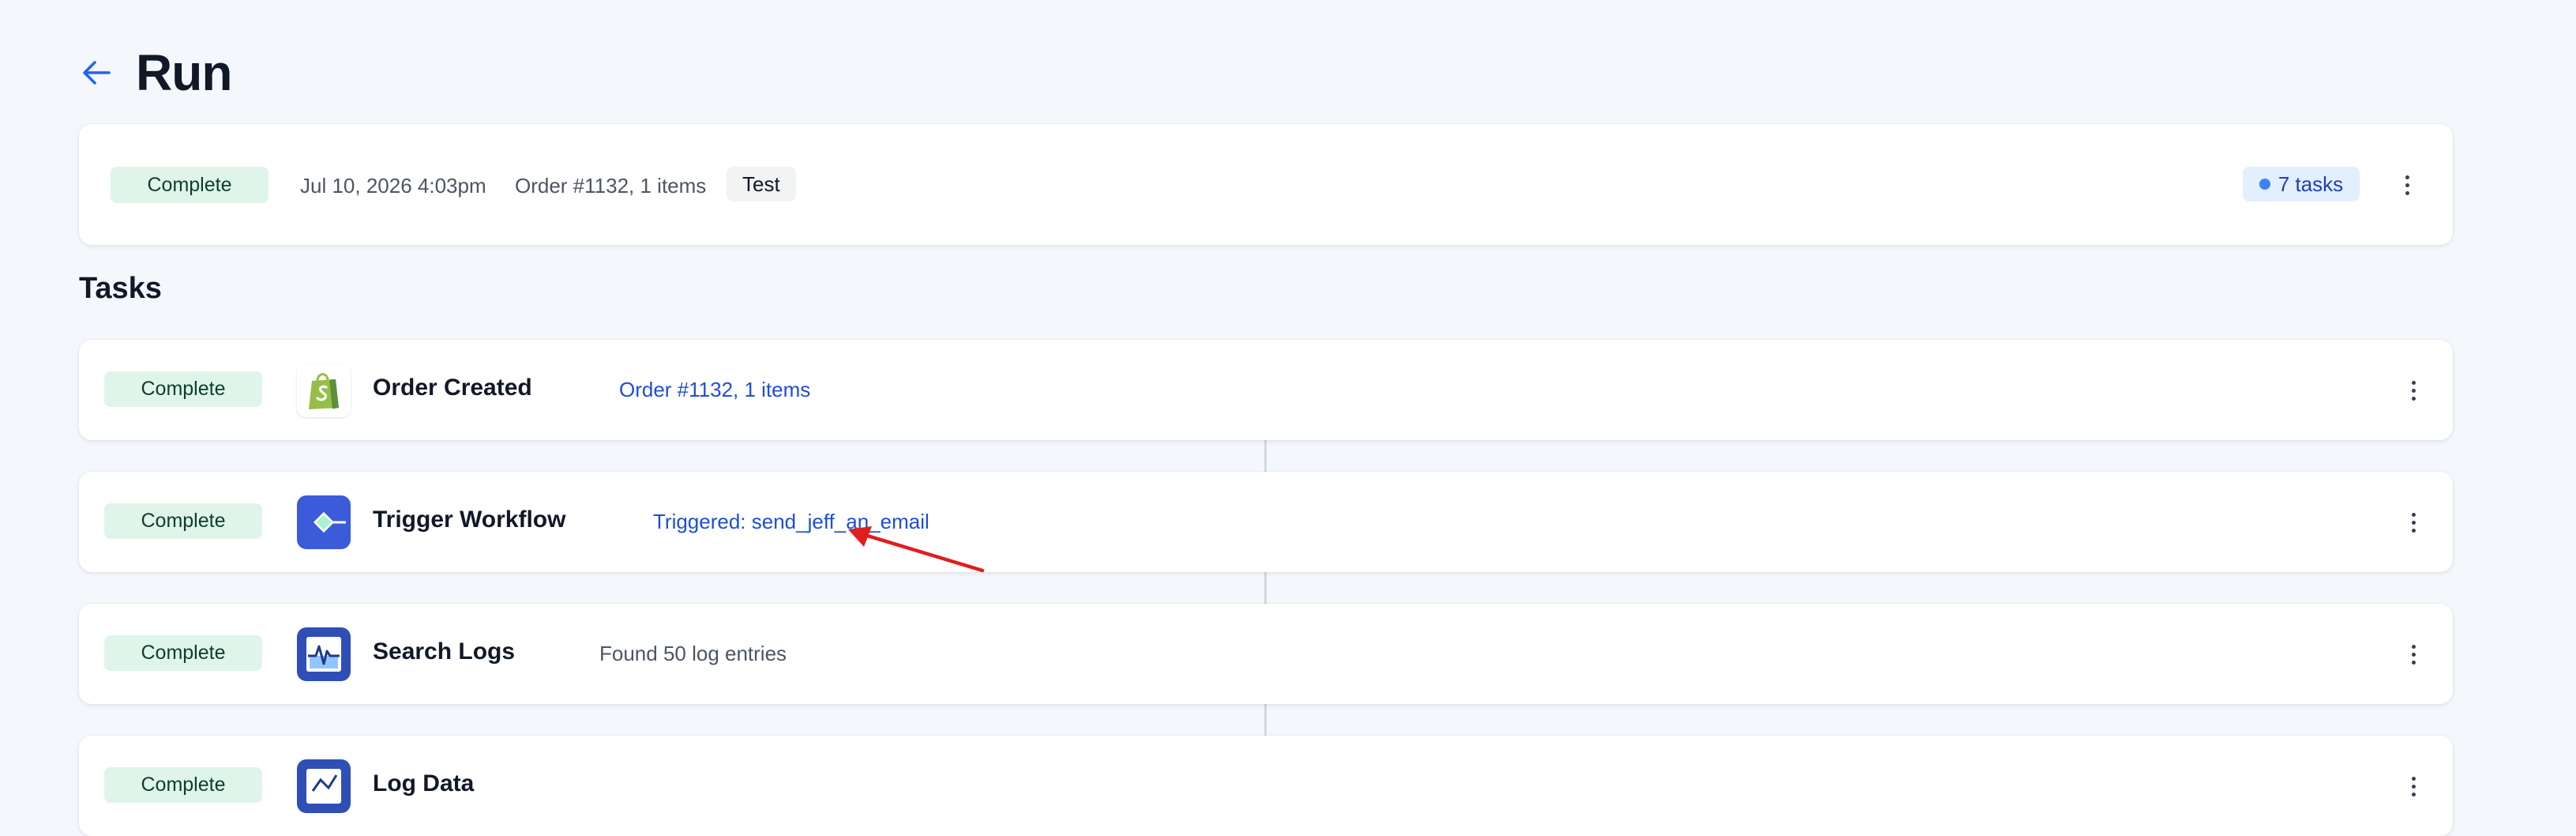  What do you see at coordinates (611, 186) in the screenshot?
I see `run-order: Order #1132, 1 items` at bounding box center [611, 186].